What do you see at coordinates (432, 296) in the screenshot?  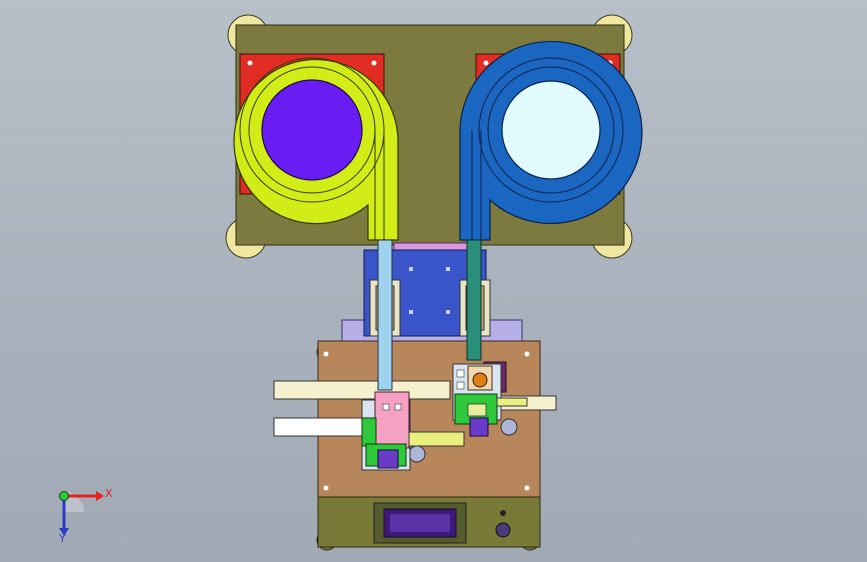 I see `blue-vibration-block` at bounding box center [432, 296].